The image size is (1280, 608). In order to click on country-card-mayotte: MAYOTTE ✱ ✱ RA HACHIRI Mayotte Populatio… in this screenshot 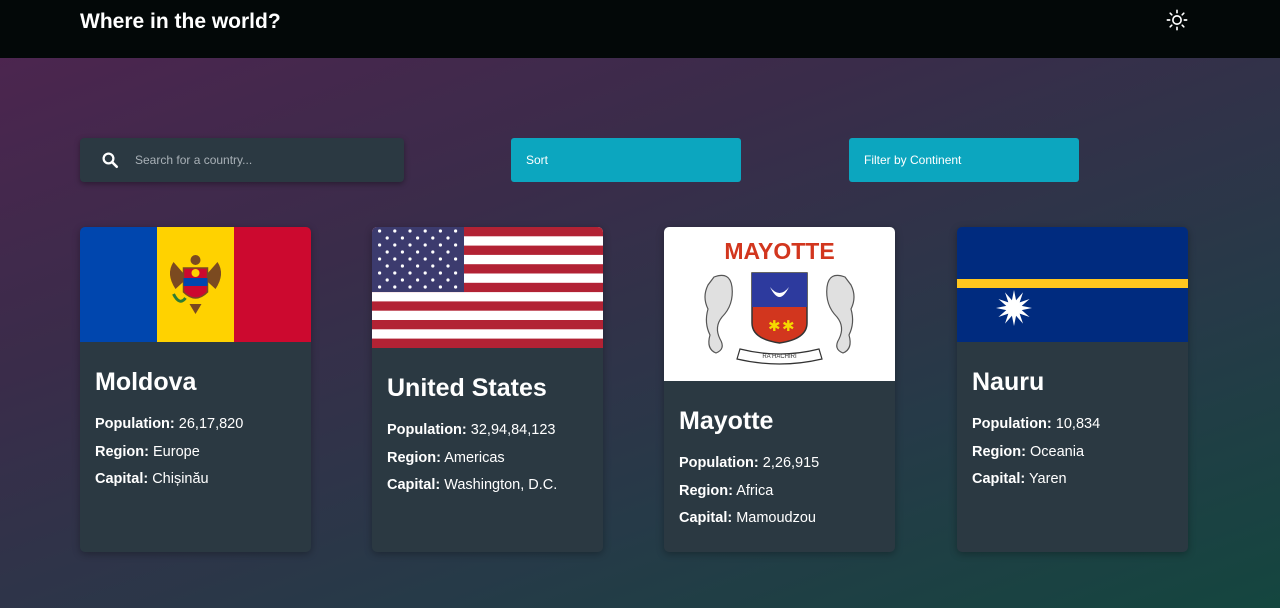, I will do `click(779, 389)`.